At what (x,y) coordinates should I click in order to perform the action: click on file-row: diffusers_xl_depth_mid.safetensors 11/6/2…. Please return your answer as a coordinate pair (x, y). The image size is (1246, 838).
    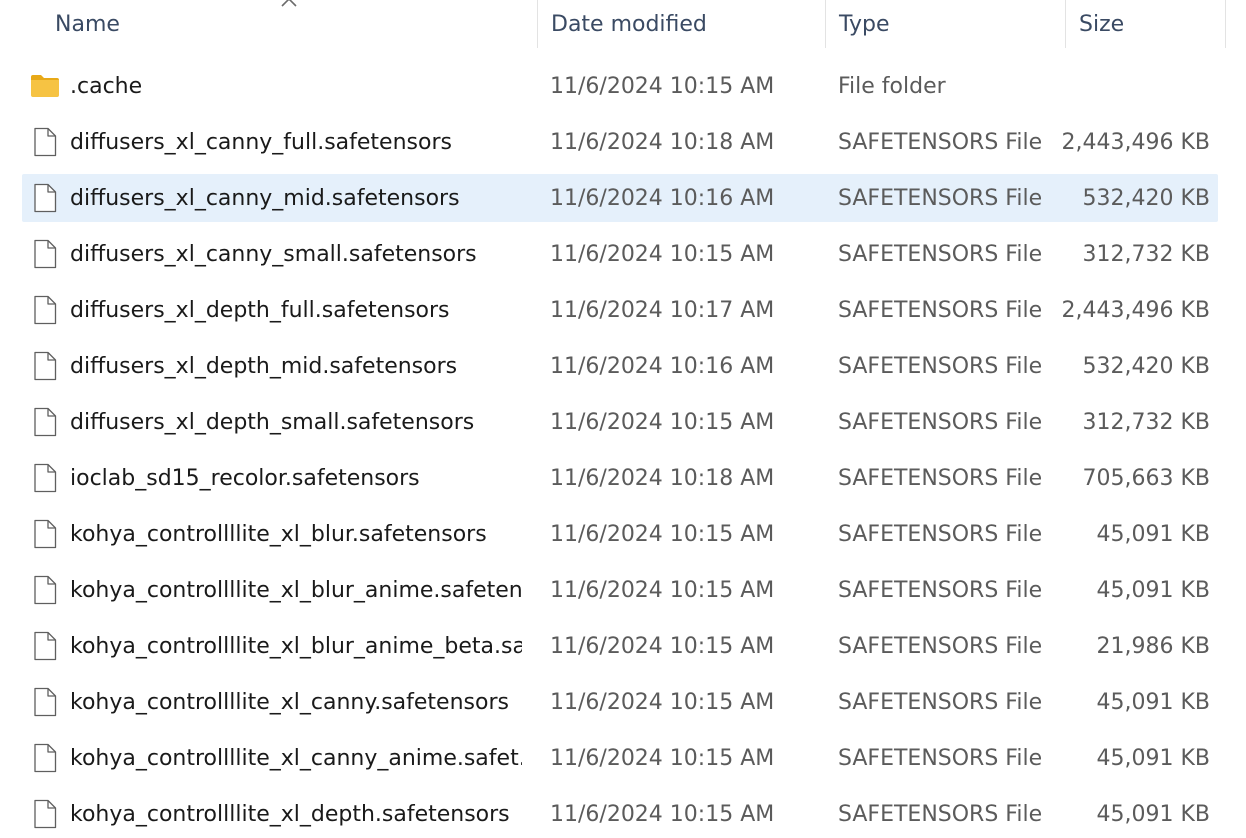
    Looking at the image, I should click on (620, 366).